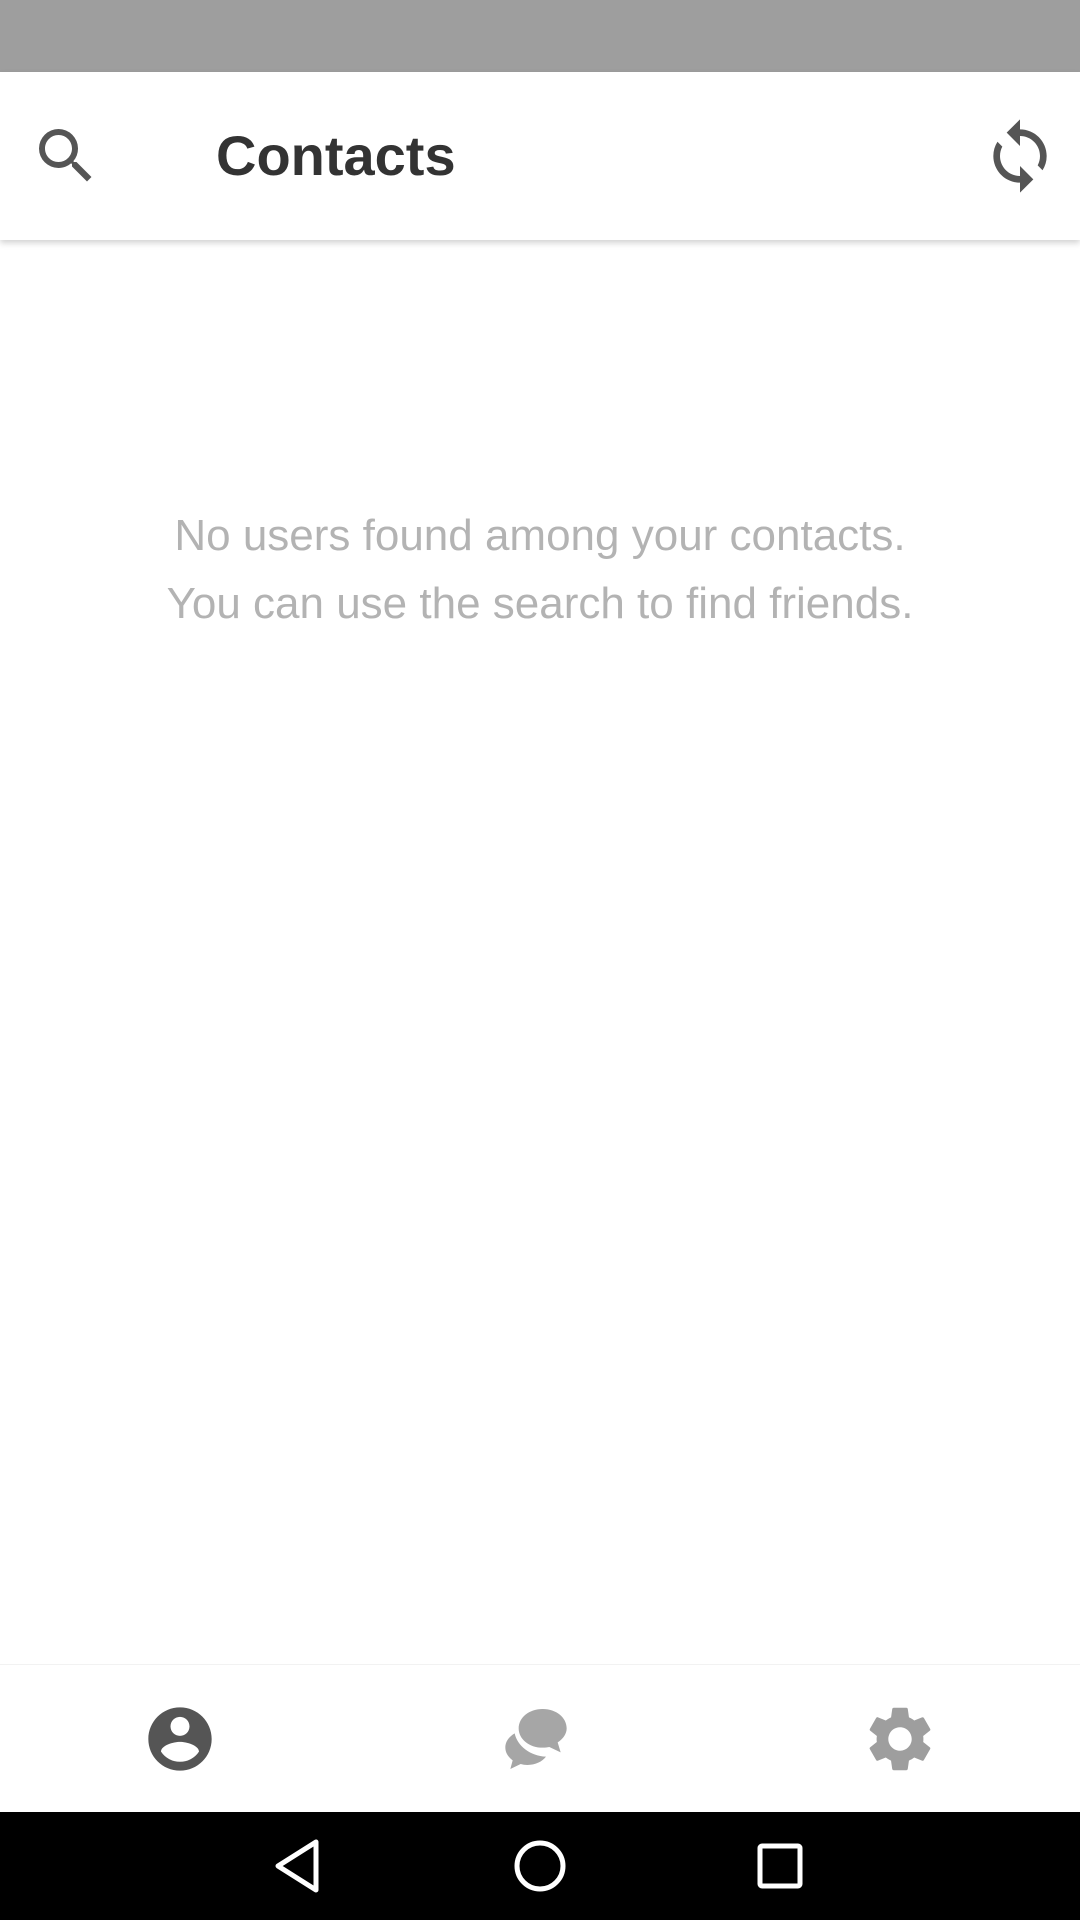  I want to click on sync-icon, so click(1020, 156).